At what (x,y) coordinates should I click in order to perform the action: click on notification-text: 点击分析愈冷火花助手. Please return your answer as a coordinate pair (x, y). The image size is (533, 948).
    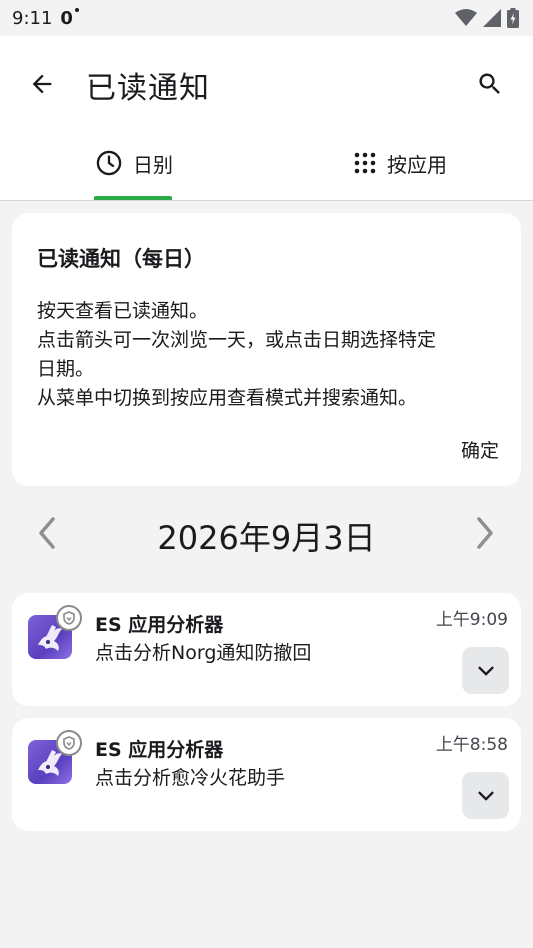
    Looking at the image, I should click on (190, 778).